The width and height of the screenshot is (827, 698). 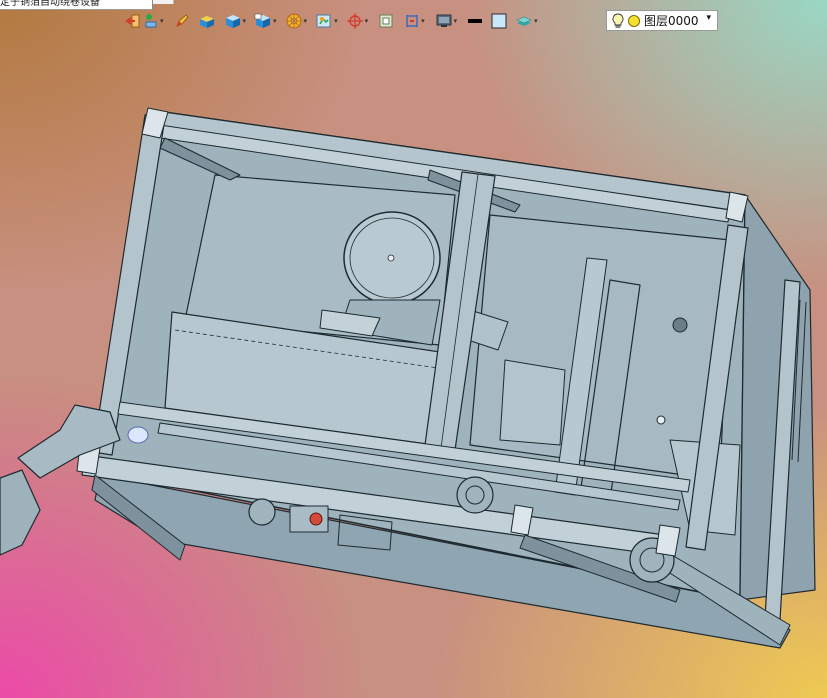 I want to click on measure-icon, so click(x=412, y=21).